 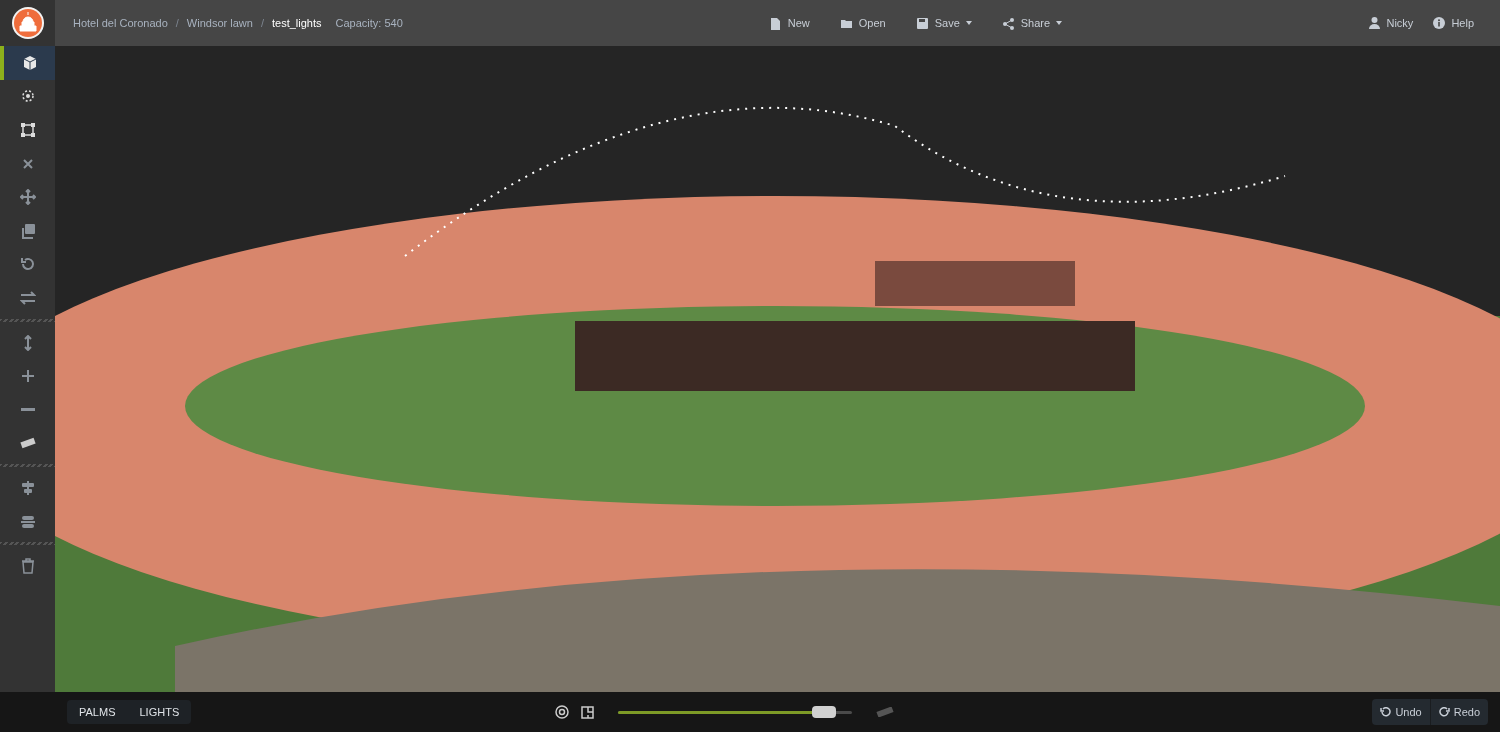 I want to click on plus-icon, so click(x=27, y=376).